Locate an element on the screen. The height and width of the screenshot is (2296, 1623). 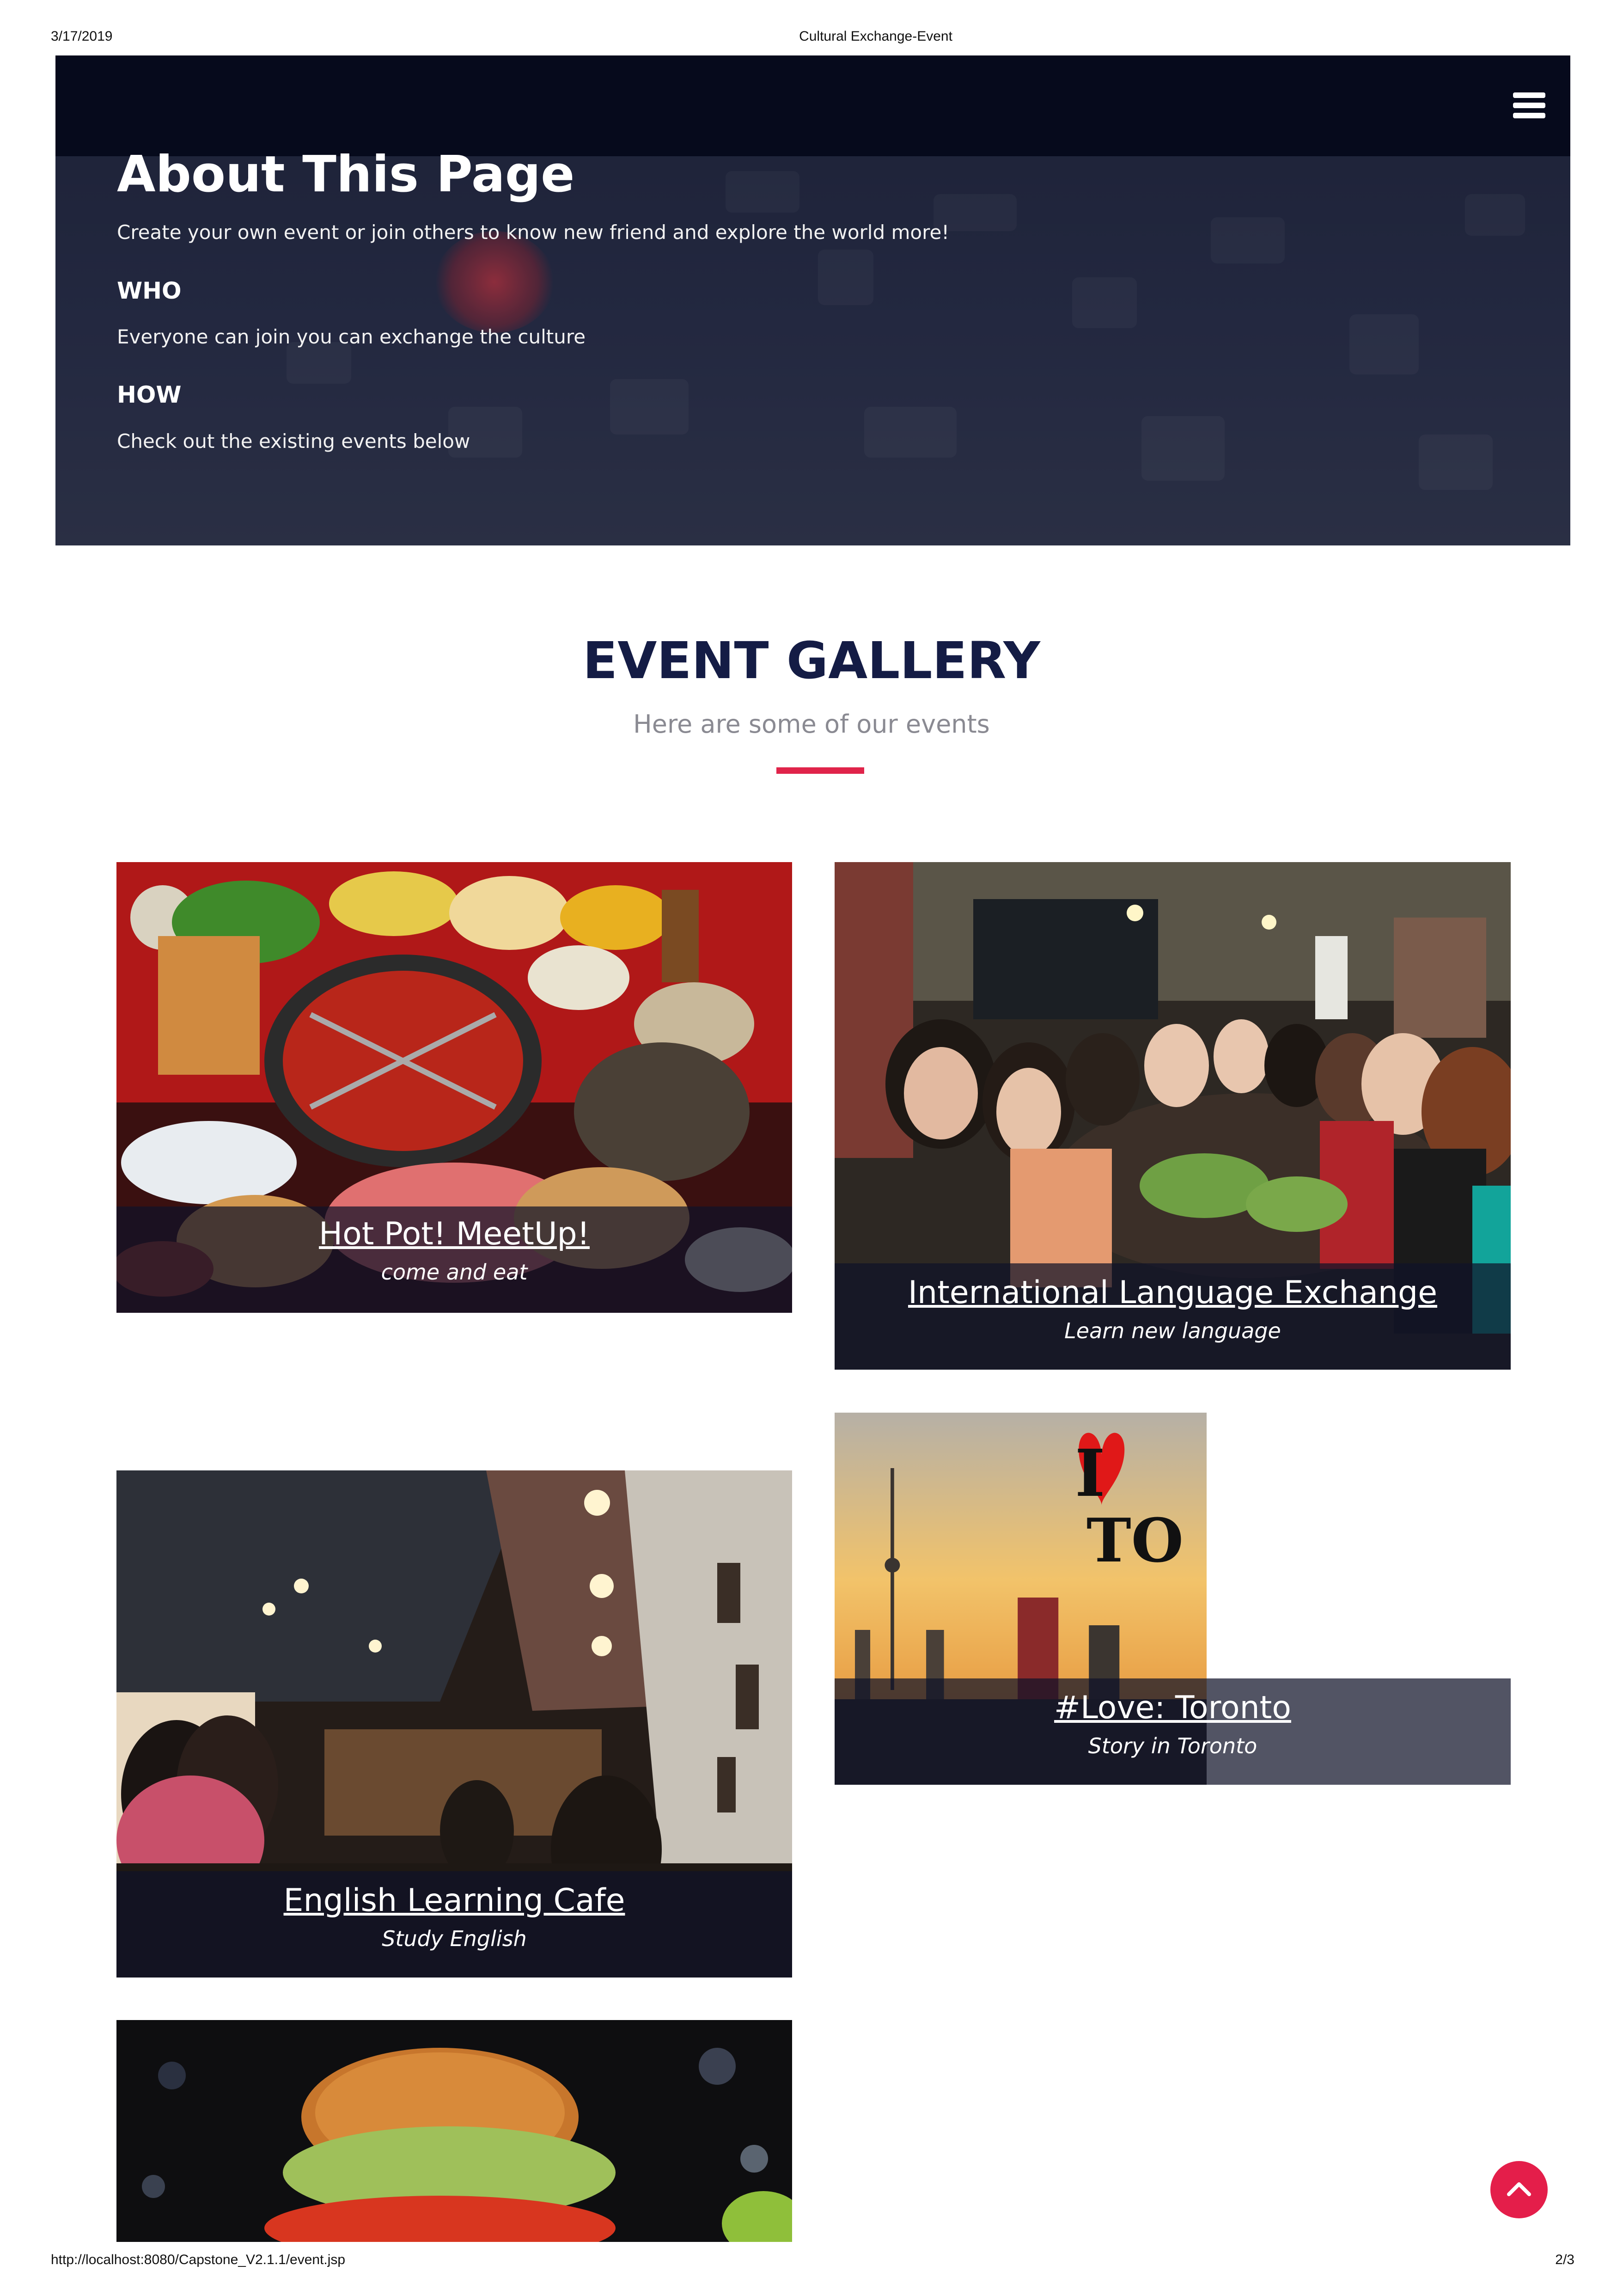
about-title: About This Page is located at coordinates (346, 174).